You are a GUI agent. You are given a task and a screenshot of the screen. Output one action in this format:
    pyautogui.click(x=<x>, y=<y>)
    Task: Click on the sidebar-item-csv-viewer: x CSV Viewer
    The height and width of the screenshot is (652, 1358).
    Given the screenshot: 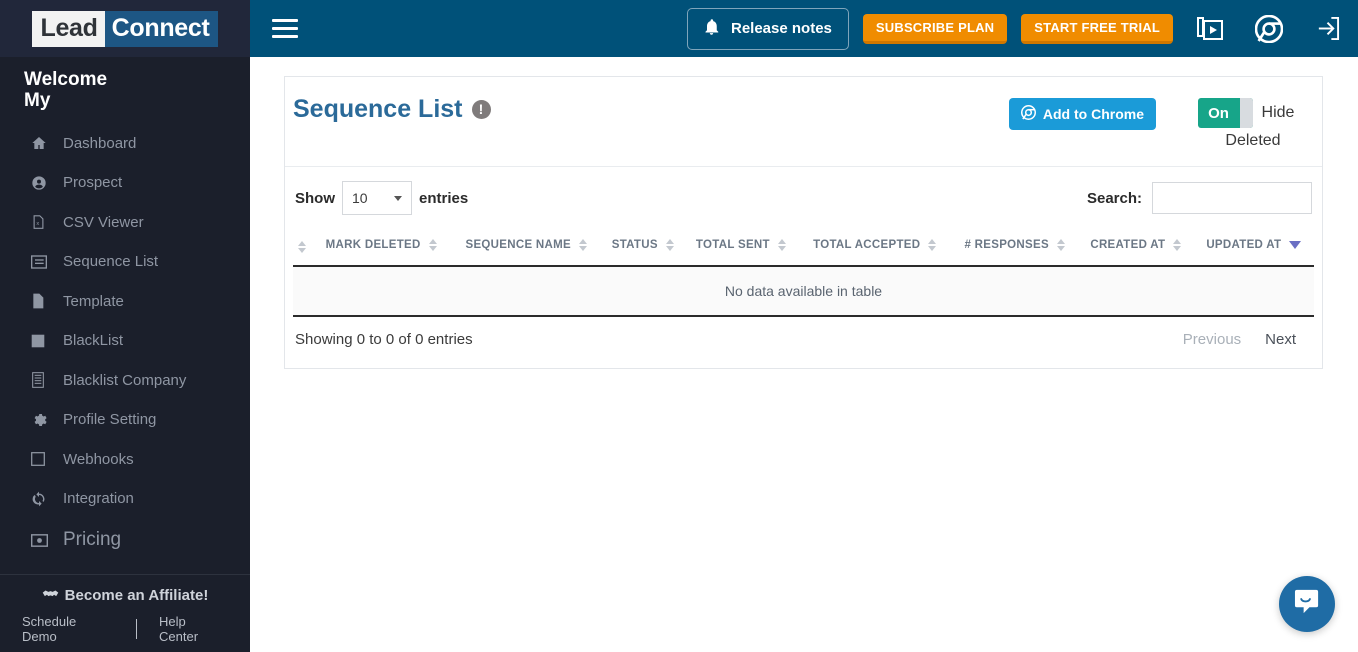 What is the action you would take?
    pyautogui.click(x=125, y=223)
    